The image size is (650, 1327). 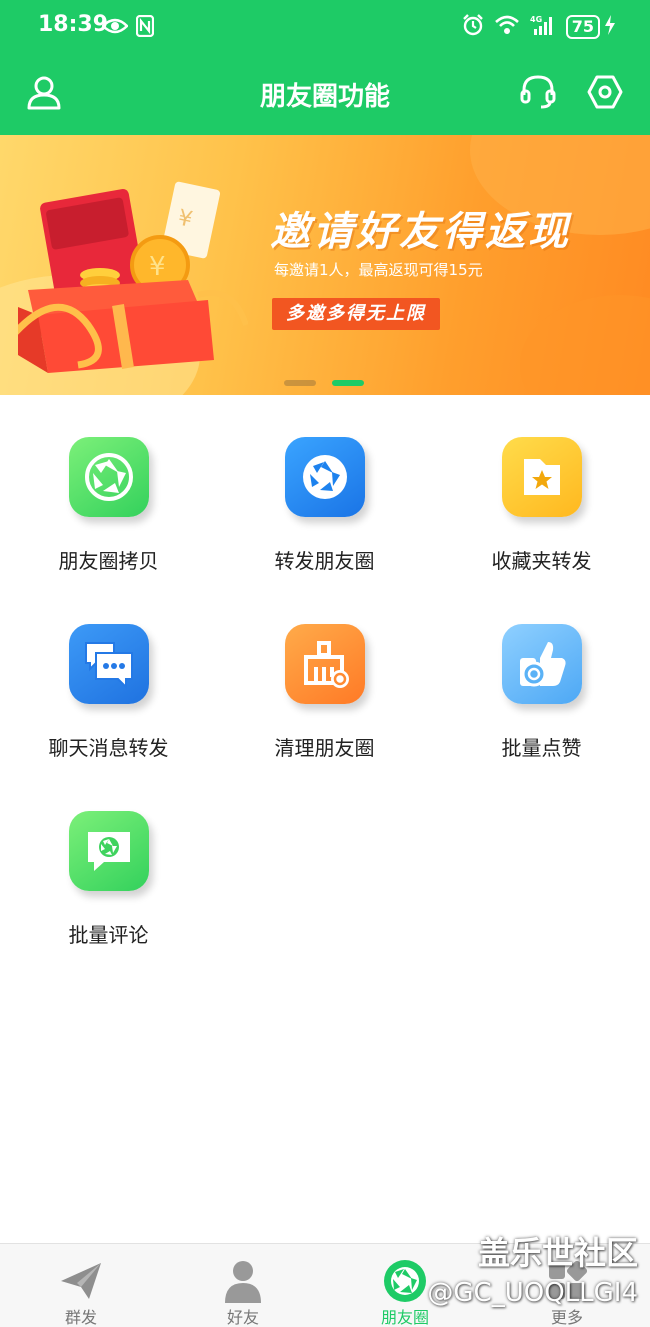 I want to click on feature-label: 转发朋友圈, so click(x=324, y=561).